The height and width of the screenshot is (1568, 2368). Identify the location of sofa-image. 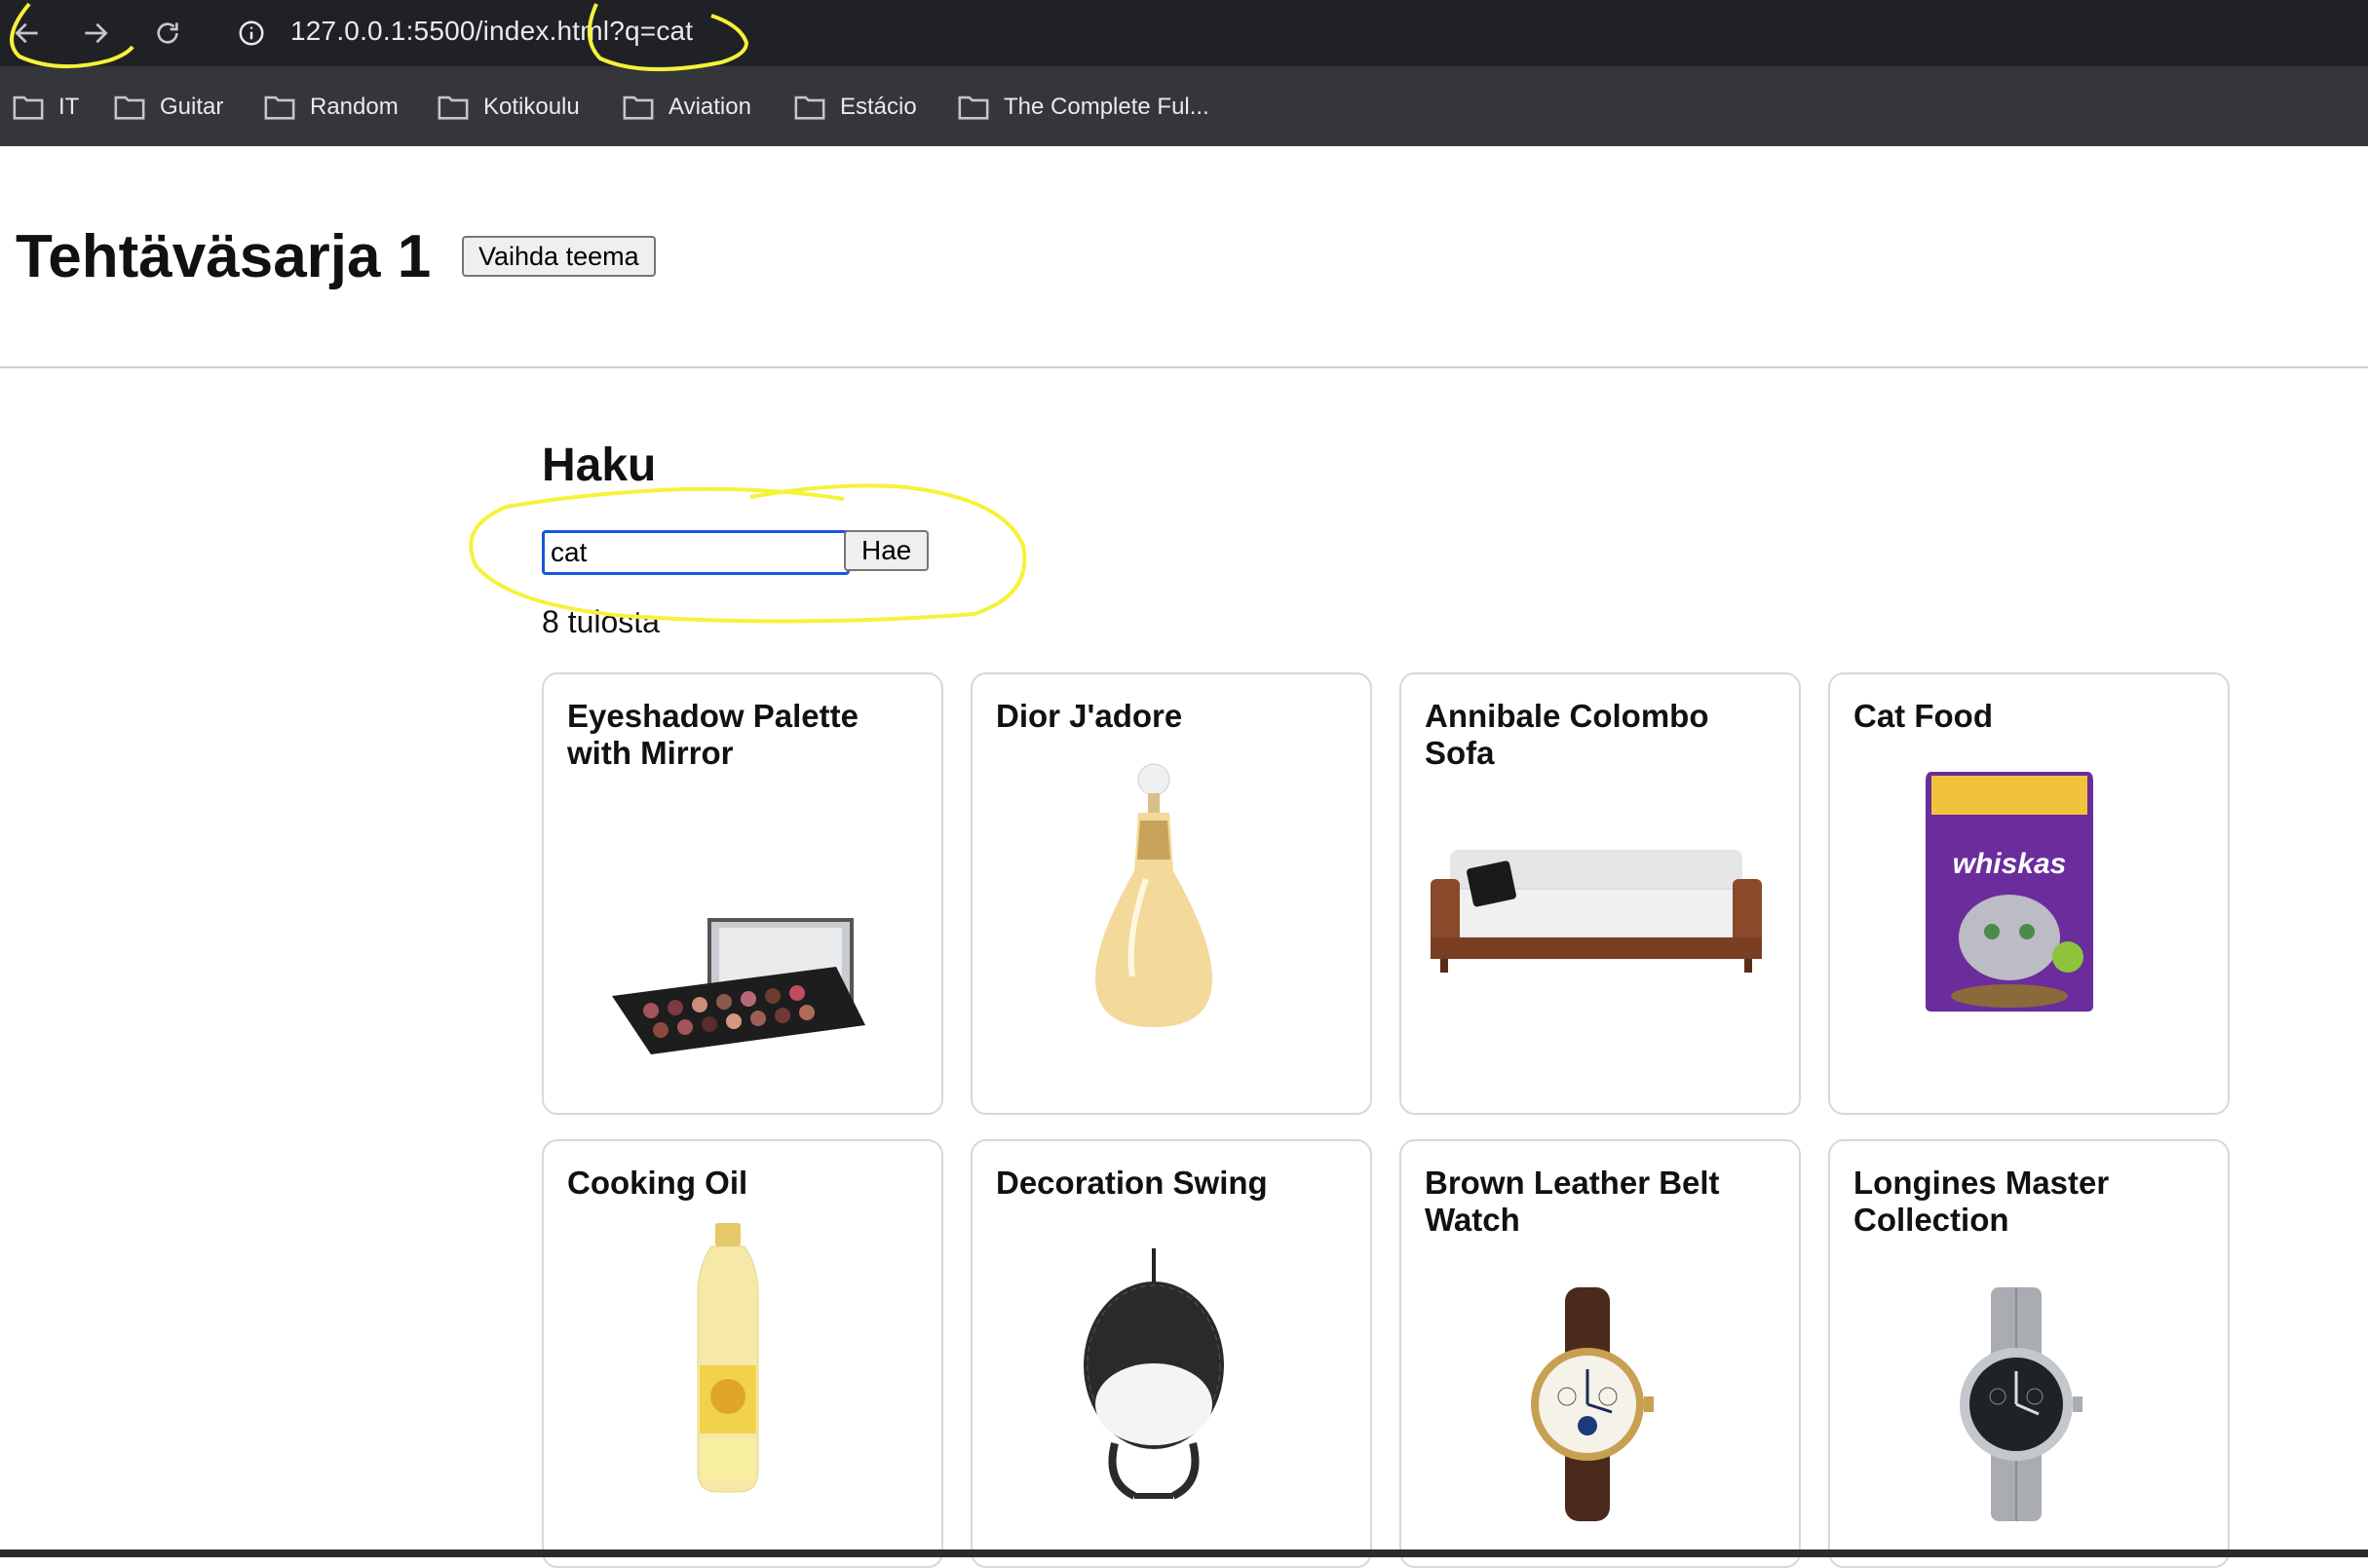
(1600, 908).